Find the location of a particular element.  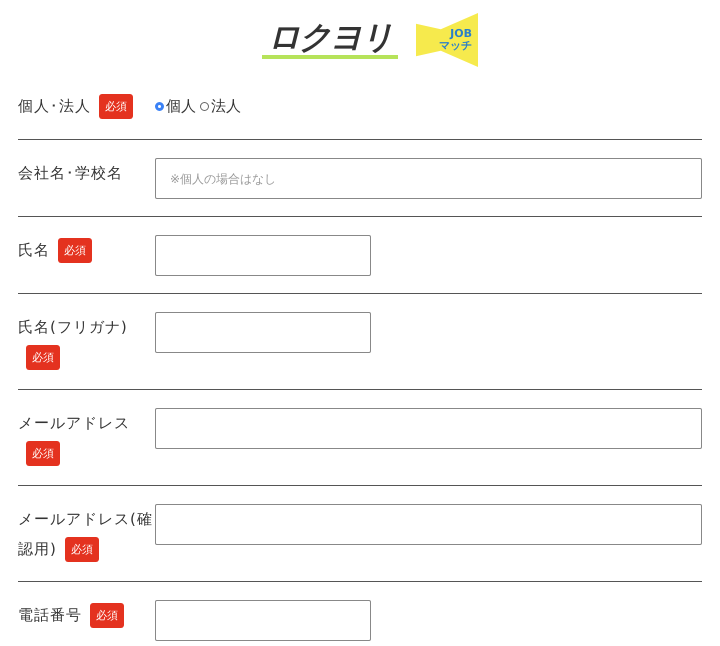

field-label: メールアドレス(確 is located at coordinates (85, 519).